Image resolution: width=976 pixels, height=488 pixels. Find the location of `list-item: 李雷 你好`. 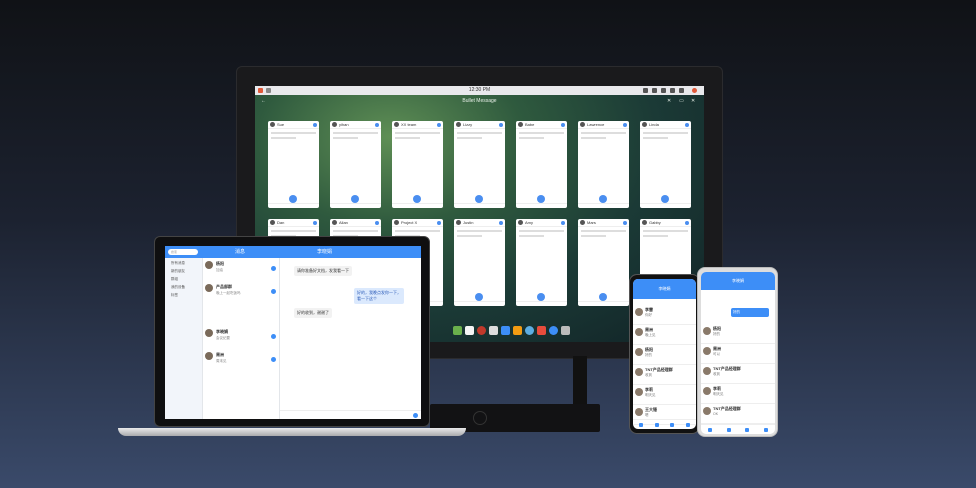

list-item: 李雷 你好 is located at coordinates (664, 315).